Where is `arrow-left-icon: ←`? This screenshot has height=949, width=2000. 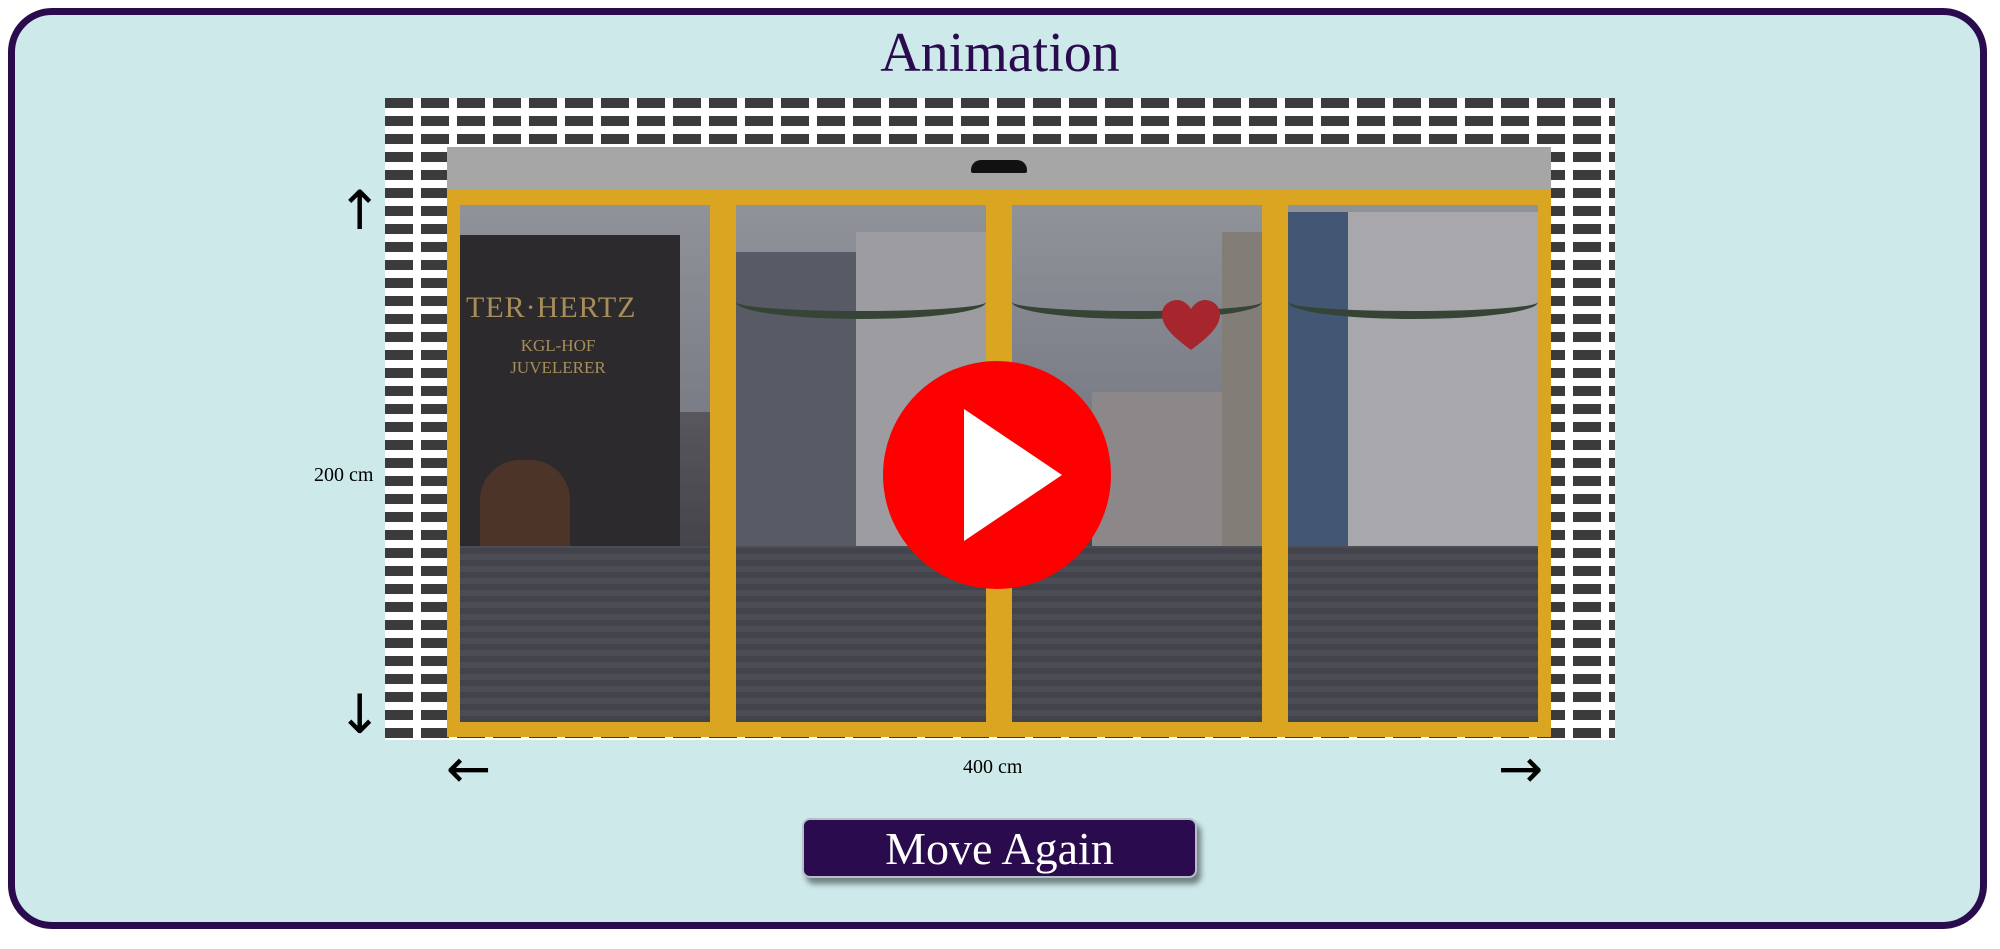
arrow-left-icon: ← is located at coordinates (469, 768).